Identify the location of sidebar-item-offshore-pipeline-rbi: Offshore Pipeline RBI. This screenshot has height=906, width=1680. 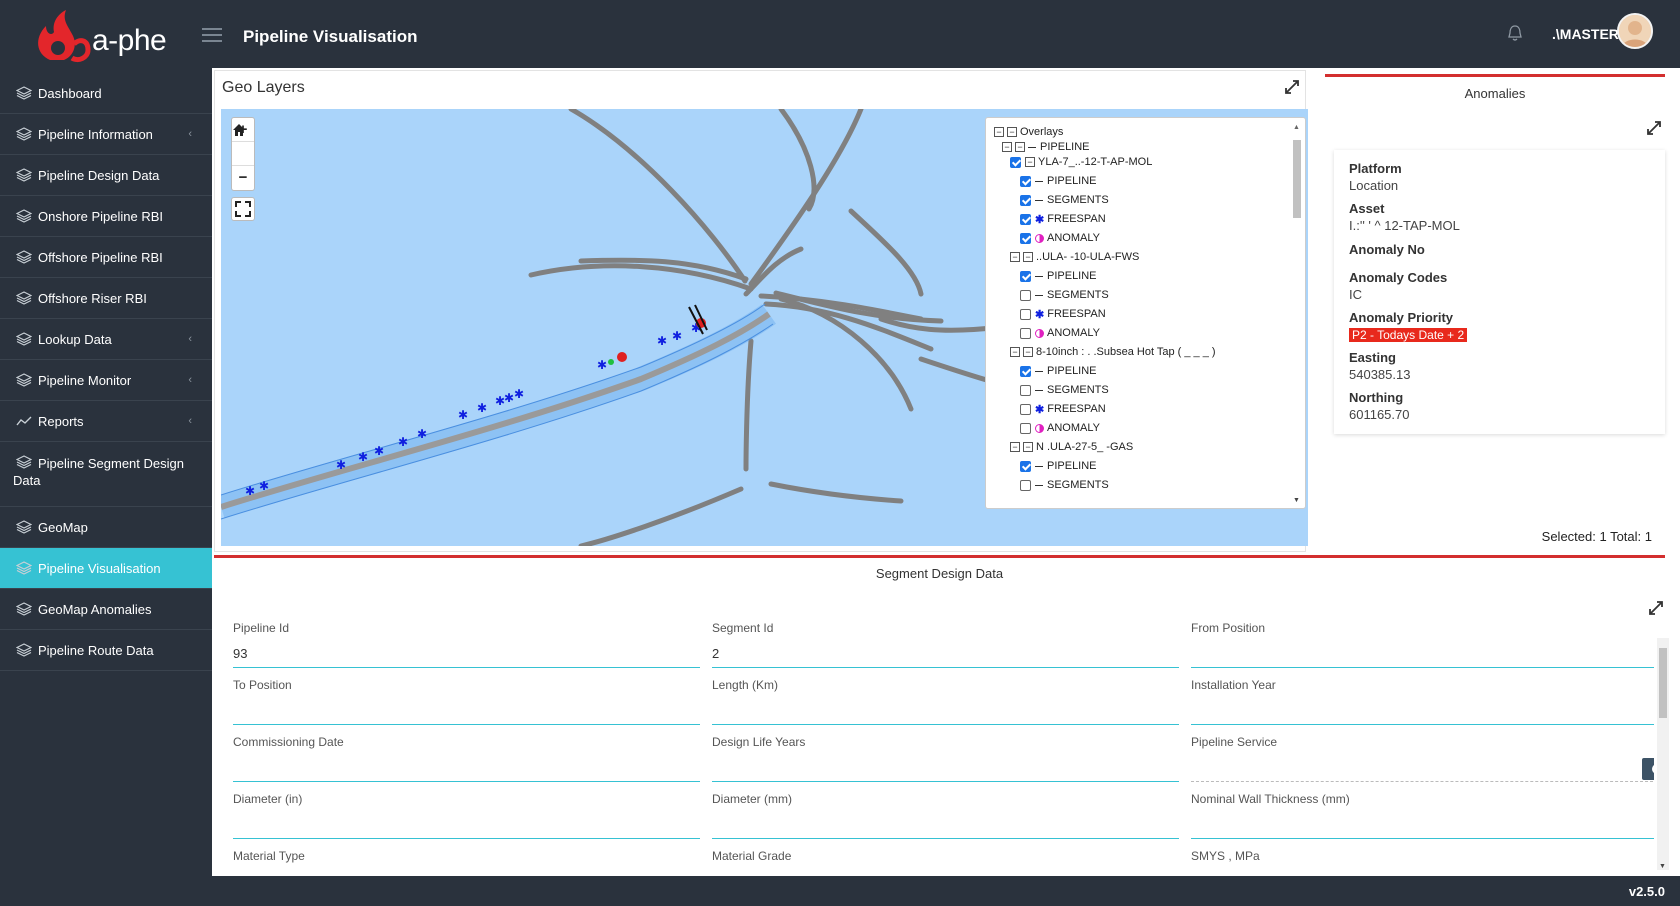
(106, 257).